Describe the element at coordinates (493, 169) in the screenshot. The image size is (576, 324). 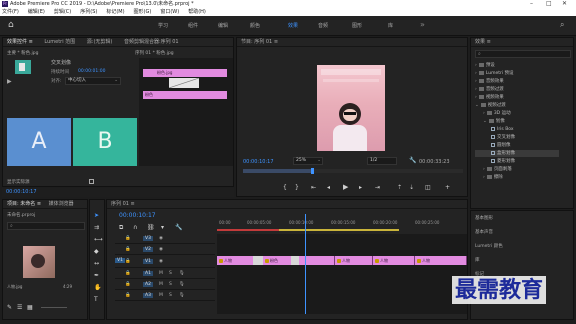
I see `effects-folder-page-peel: › 页面剥落` at that location.